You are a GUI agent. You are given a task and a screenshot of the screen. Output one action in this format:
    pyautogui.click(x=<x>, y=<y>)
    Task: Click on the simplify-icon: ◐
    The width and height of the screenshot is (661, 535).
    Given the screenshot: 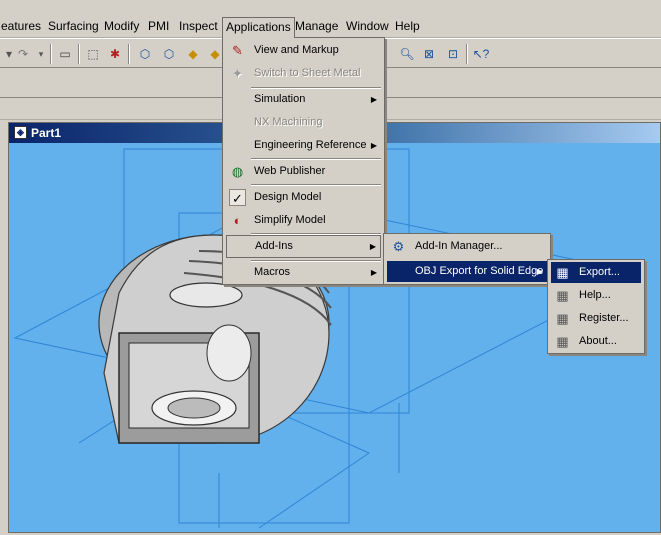 What is the action you would take?
    pyautogui.click(x=237, y=220)
    